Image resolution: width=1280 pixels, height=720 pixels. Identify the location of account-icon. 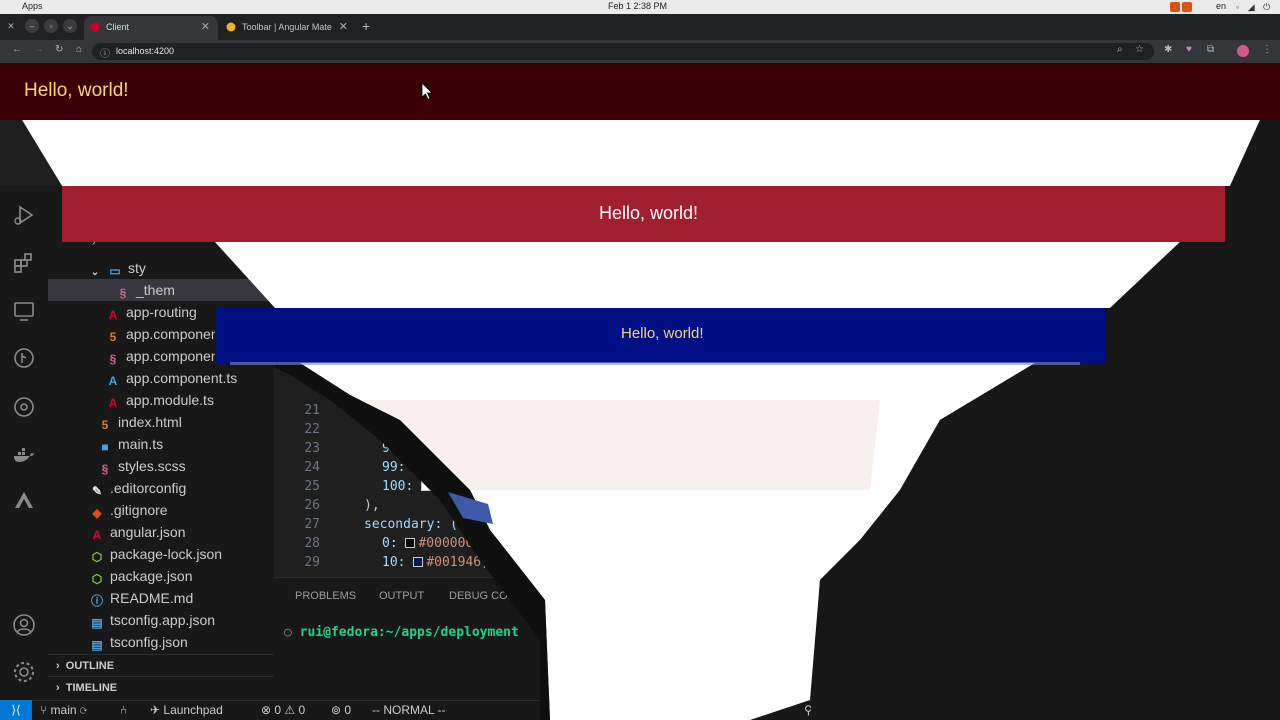
(24, 625).